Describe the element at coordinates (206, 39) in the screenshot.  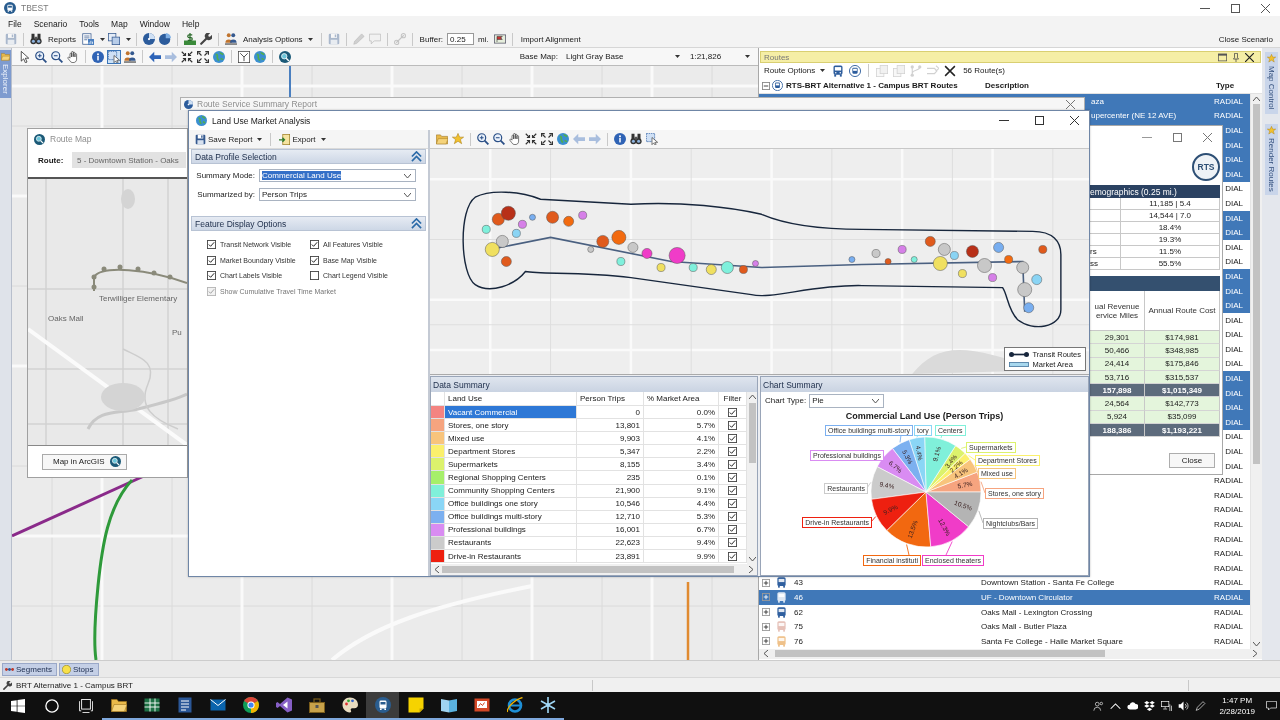
I see `wrench-icon` at that location.